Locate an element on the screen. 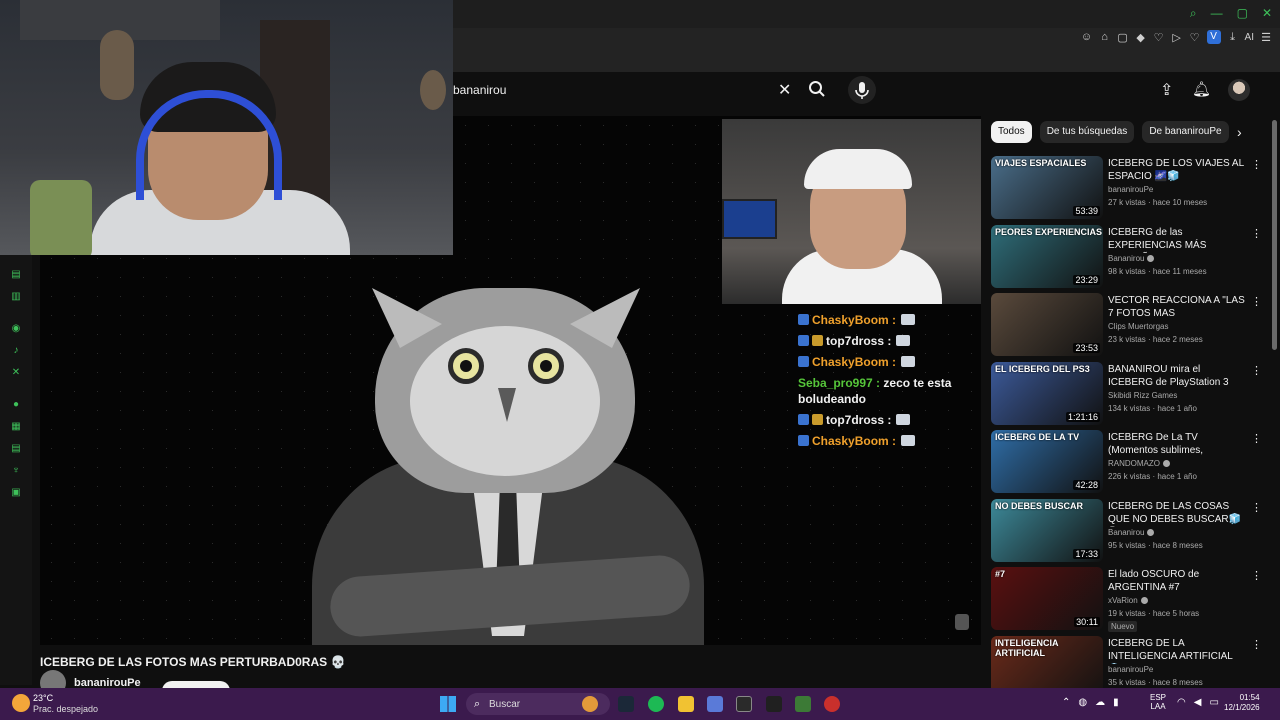 The height and width of the screenshot is (720, 1280). chip-from-channel: De bananirouPe is located at coordinates (1185, 132).